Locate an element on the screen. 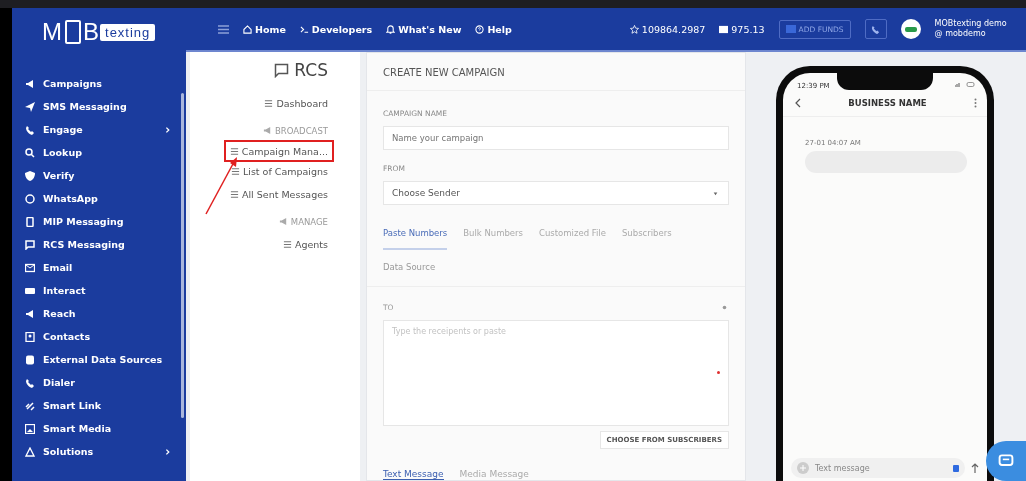 The height and width of the screenshot is (481, 1026). bell-icon is located at coordinates (391, 29).